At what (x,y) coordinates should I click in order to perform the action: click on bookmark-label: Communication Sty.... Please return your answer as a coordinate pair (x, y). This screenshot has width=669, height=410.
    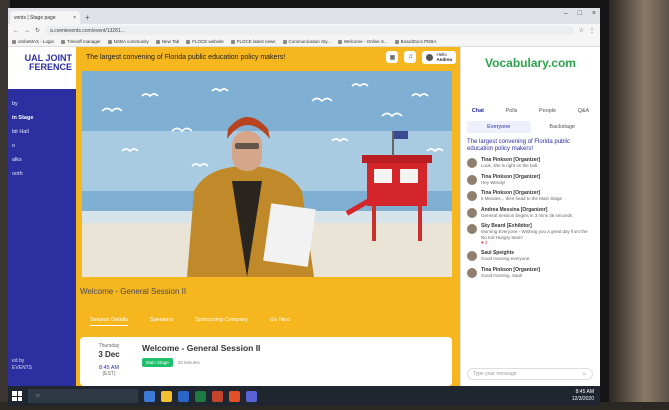
    Looking at the image, I should click on (309, 41).